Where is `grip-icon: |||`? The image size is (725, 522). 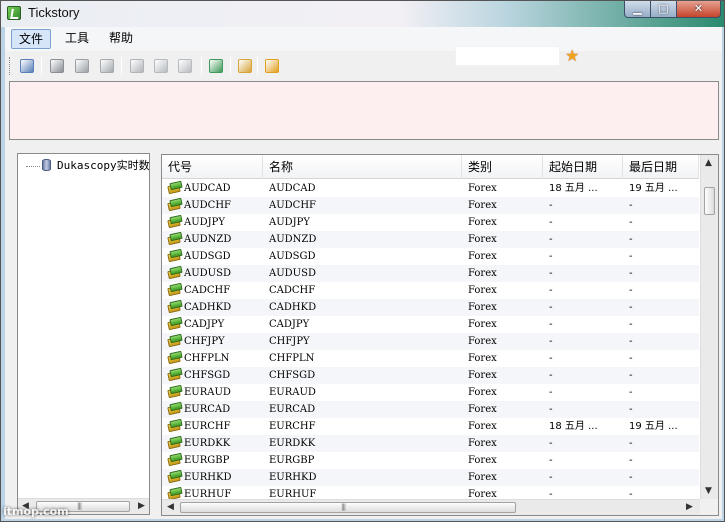
grip-icon: ||| is located at coordinates (79, 506).